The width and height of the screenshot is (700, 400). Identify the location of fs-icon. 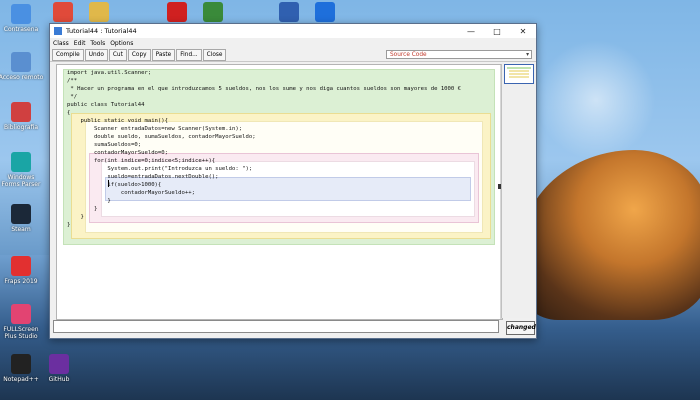
(21, 314).